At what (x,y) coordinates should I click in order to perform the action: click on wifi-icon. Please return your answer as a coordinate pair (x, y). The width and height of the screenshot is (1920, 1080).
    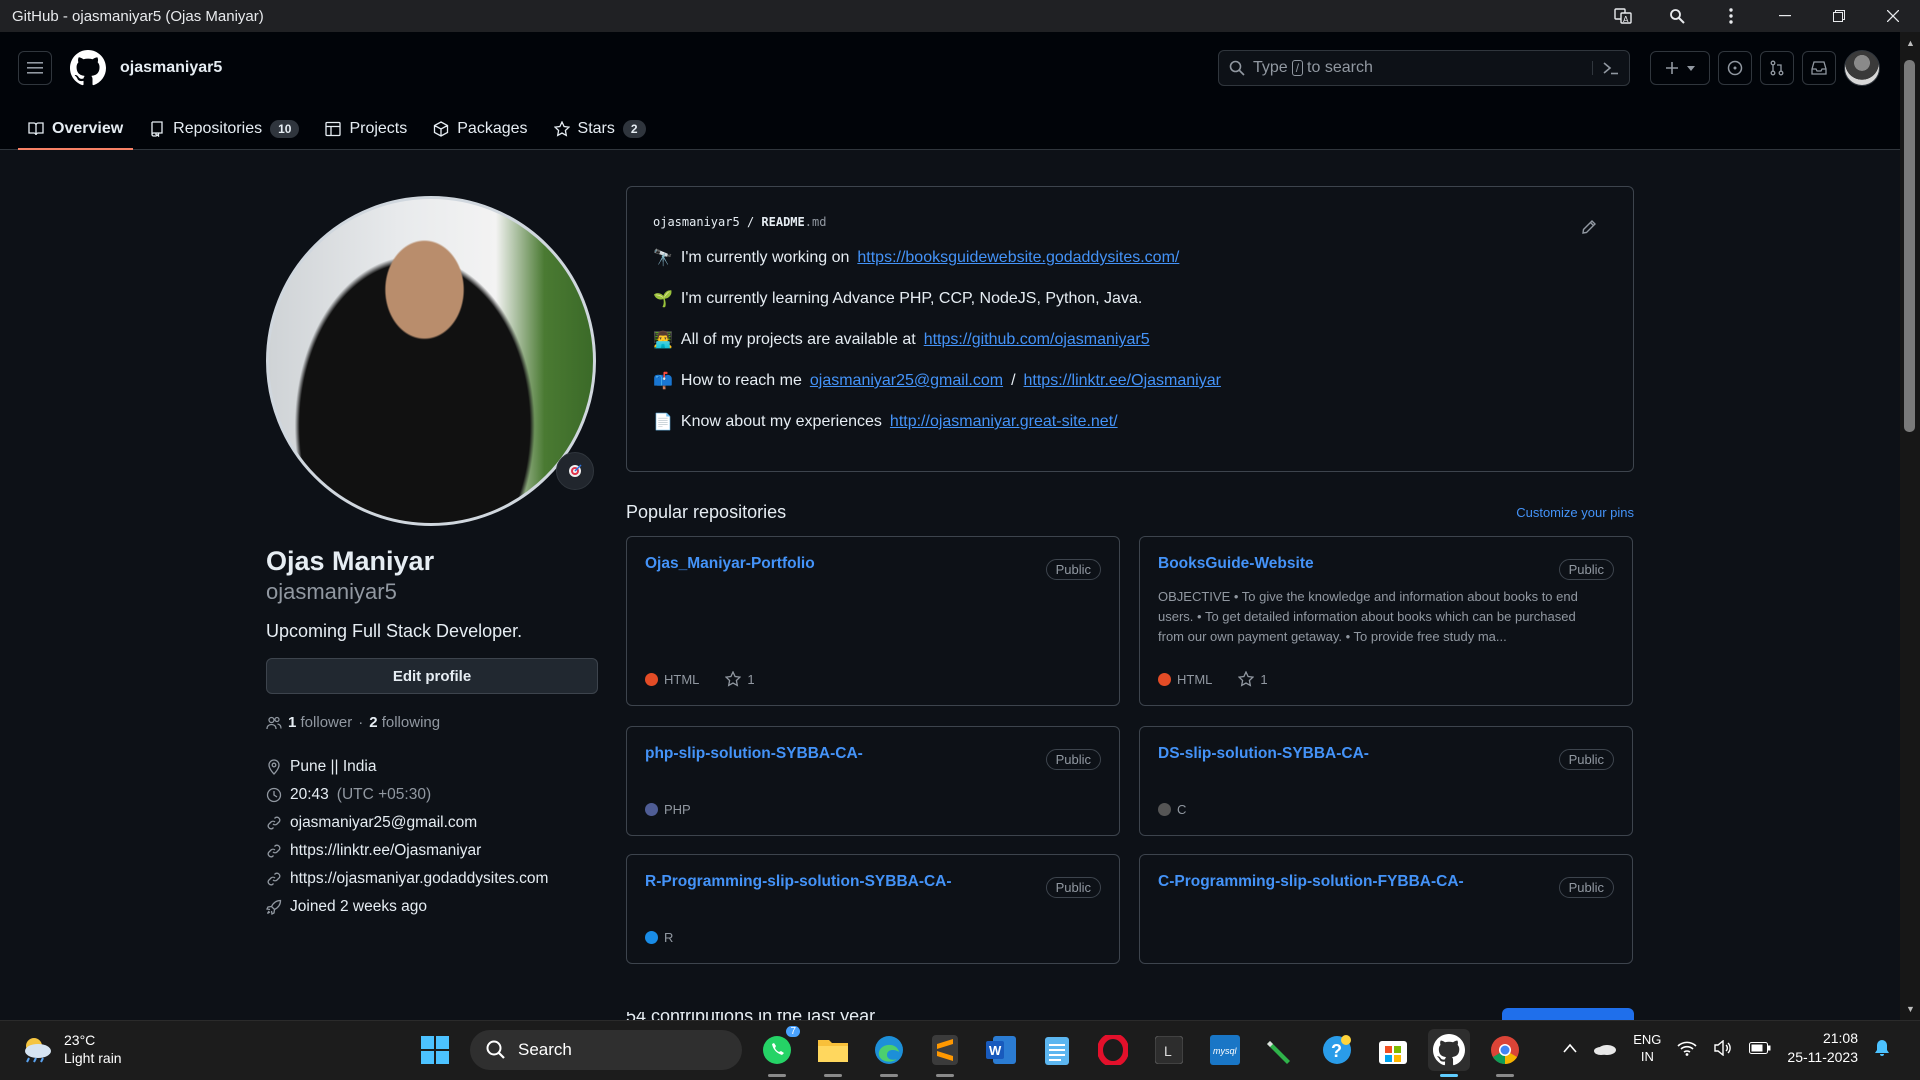
    Looking at the image, I should click on (1687, 1048).